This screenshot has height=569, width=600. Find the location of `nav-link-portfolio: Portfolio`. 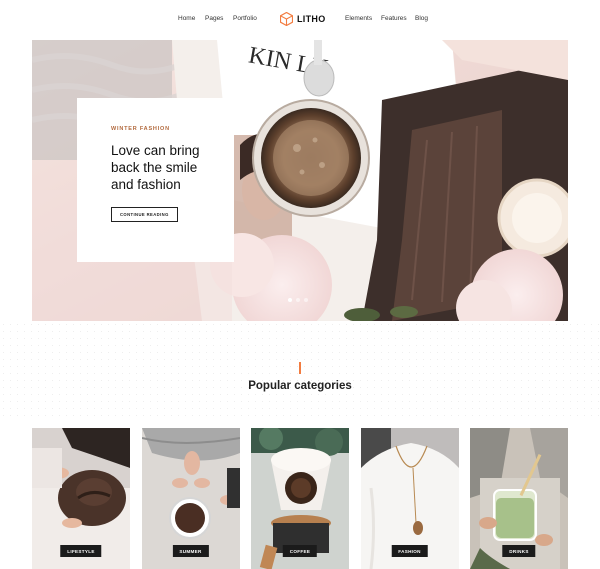

nav-link-portfolio: Portfolio is located at coordinates (245, 18).